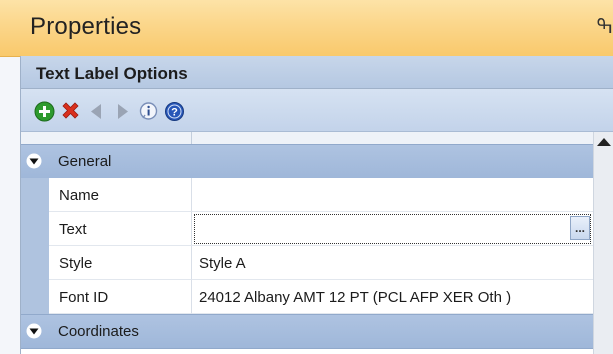  I want to click on category-general: General, so click(307, 161).